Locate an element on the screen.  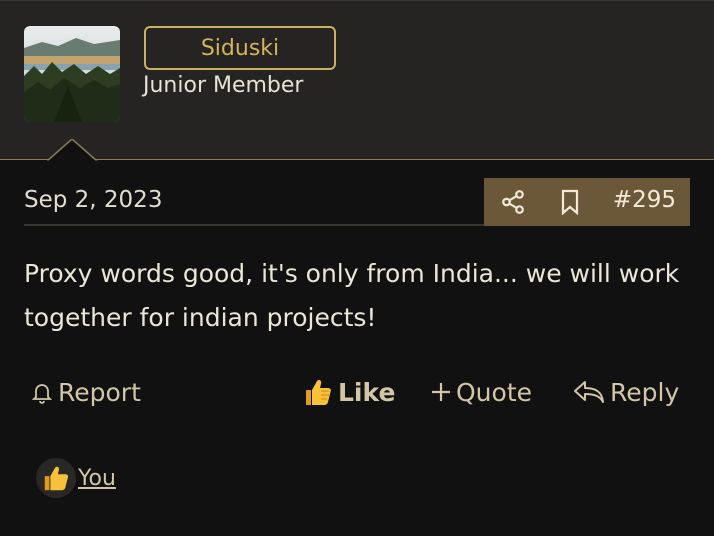
reaction-user-link: You is located at coordinates (97, 478).